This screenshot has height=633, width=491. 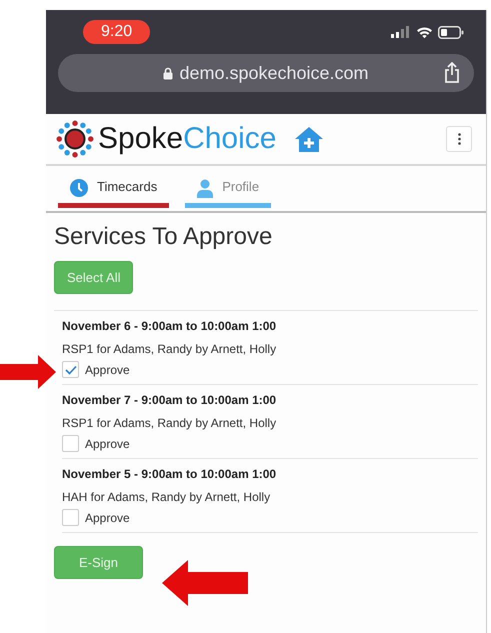 What do you see at coordinates (229, 139) in the screenshot?
I see `logo-text: Choice` at bounding box center [229, 139].